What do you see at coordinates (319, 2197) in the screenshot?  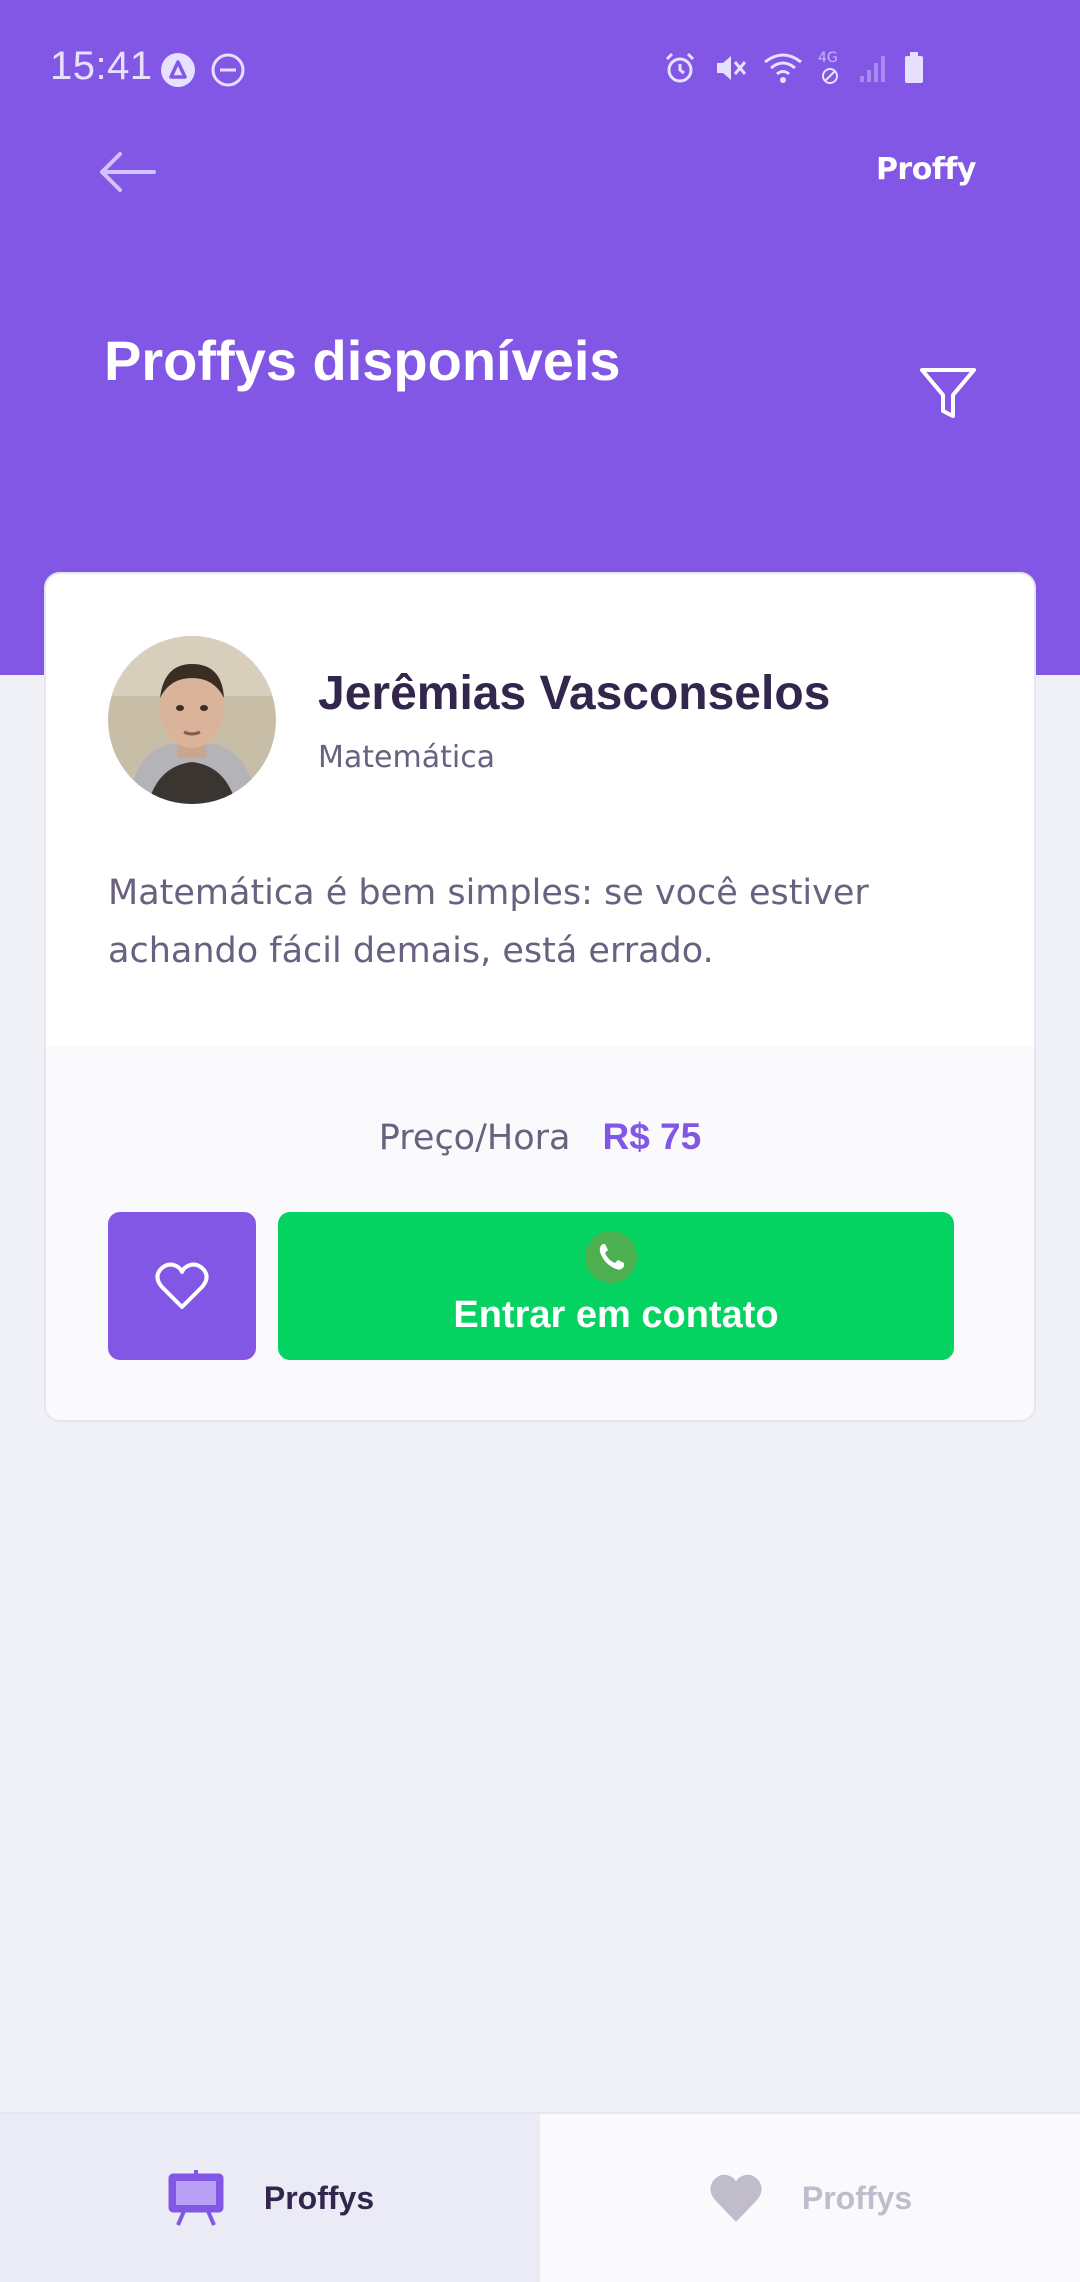 I see `tab-proffys-label: Proffys` at bounding box center [319, 2197].